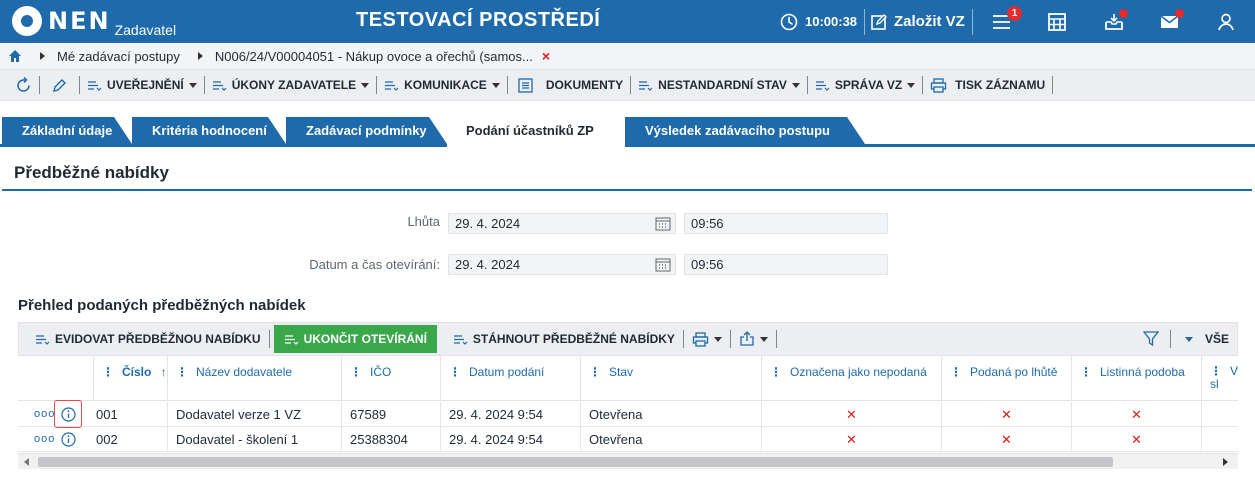 The height and width of the screenshot is (484, 1255). What do you see at coordinates (23, 84) in the screenshot?
I see `refresh-icon` at bounding box center [23, 84].